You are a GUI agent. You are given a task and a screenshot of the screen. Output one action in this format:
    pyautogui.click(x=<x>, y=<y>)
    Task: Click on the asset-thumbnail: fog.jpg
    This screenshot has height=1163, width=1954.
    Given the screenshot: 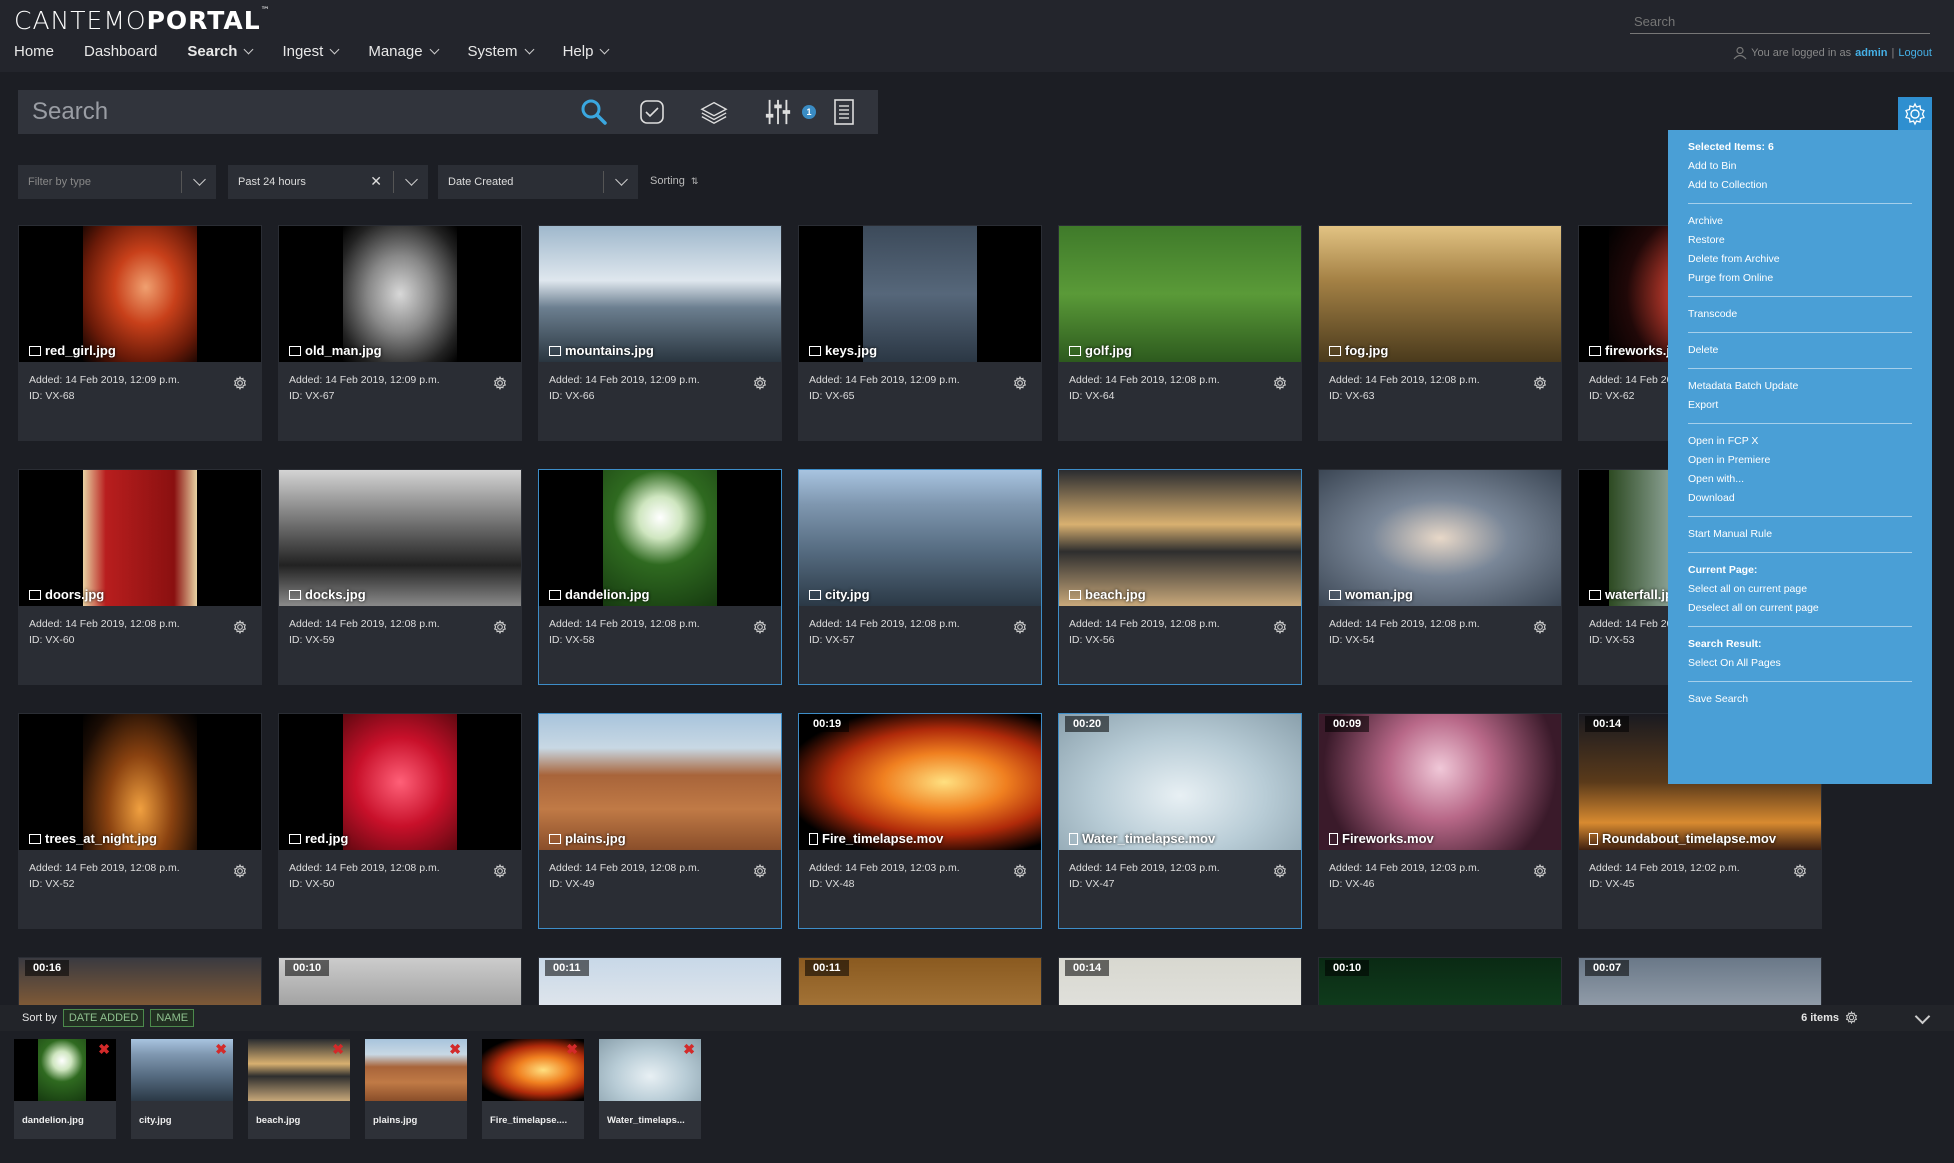 What is the action you would take?
    pyautogui.click(x=1440, y=294)
    